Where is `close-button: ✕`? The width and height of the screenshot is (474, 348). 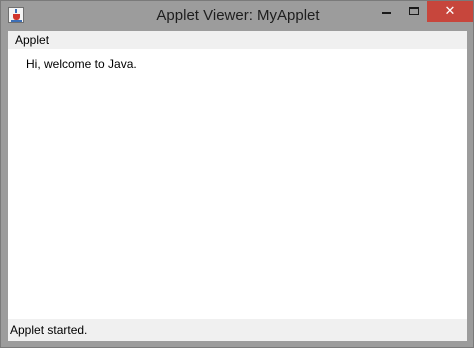 close-button: ✕ is located at coordinates (450, 11).